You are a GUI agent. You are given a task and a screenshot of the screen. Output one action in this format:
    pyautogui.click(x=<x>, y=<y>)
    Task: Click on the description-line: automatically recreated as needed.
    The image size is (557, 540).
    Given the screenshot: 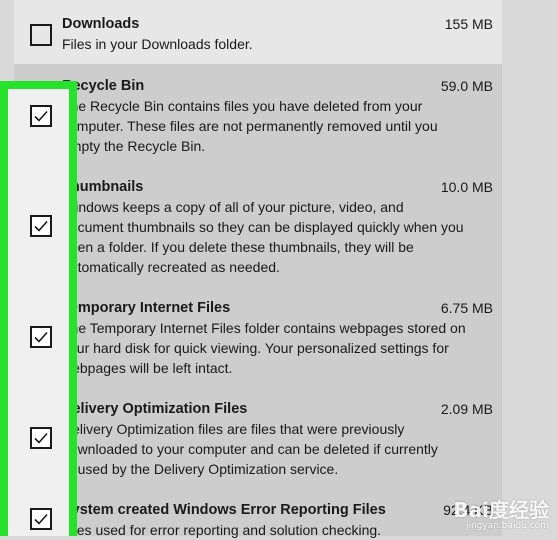 What is the action you would take?
    pyautogui.click(x=171, y=267)
    